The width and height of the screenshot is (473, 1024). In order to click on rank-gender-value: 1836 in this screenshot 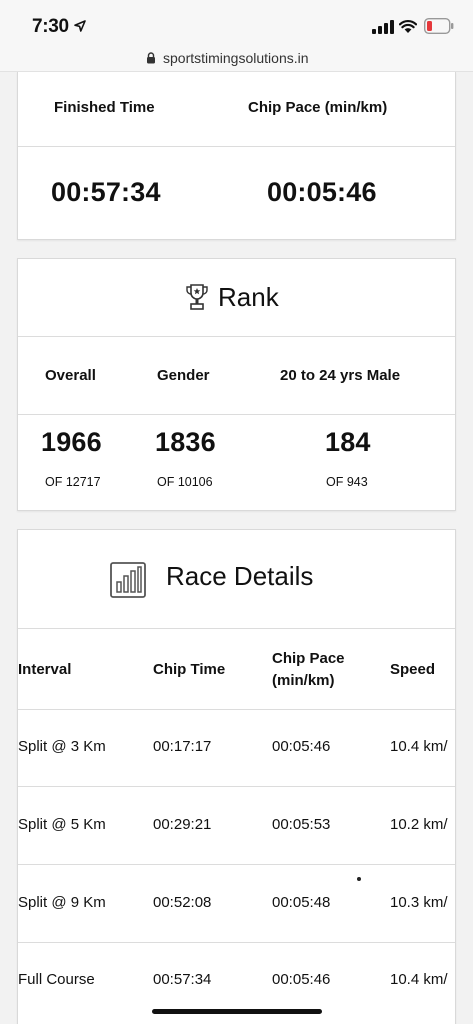, I will do `click(185, 442)`.